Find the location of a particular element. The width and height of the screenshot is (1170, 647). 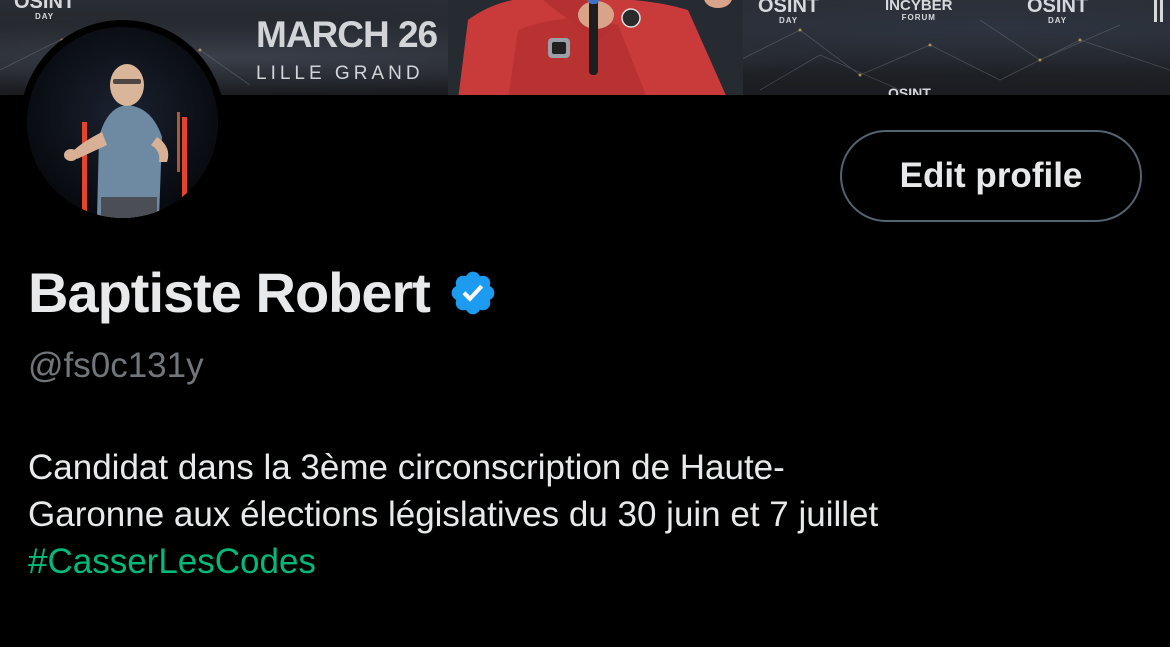

profile-name-row: Baptiste Robert is located at coordinates (263, 292).